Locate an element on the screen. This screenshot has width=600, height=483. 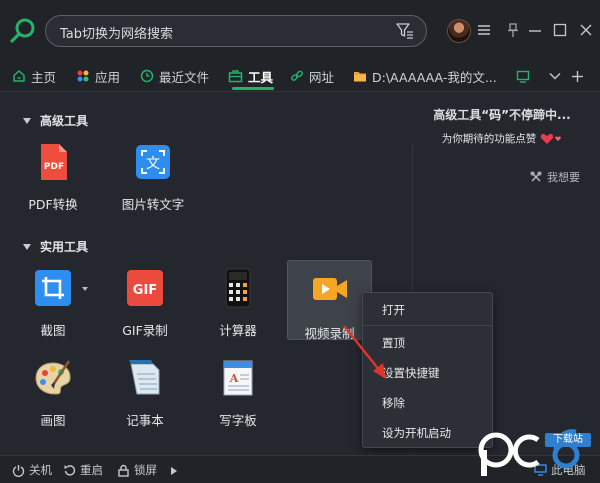
tool-image-to-text-label: 图片转文字 is located at coordinates (153, 204).